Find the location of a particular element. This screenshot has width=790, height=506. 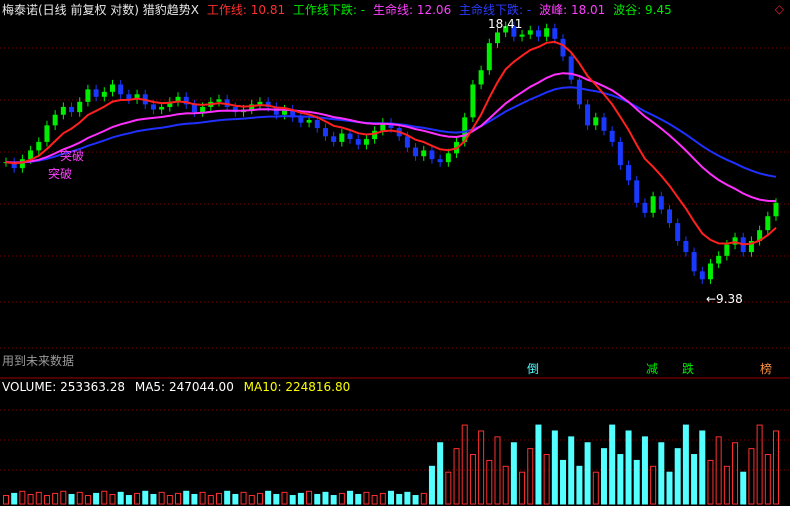

peak-legend: 波峰: 18.01 is located at coordinates (572, 10).